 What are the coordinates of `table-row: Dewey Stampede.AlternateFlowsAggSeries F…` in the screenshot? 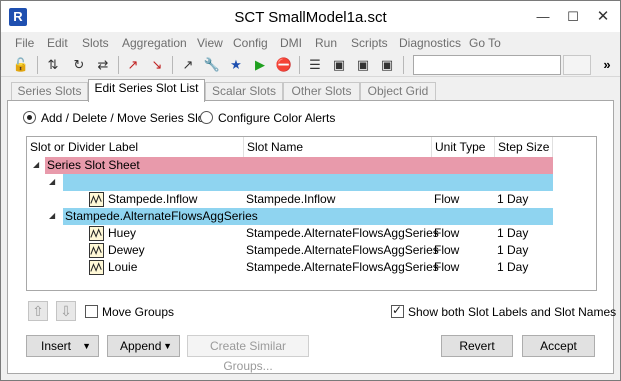 It's located at (311, 250).